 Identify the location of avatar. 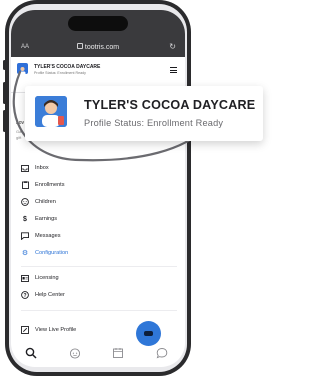
(51, 111).